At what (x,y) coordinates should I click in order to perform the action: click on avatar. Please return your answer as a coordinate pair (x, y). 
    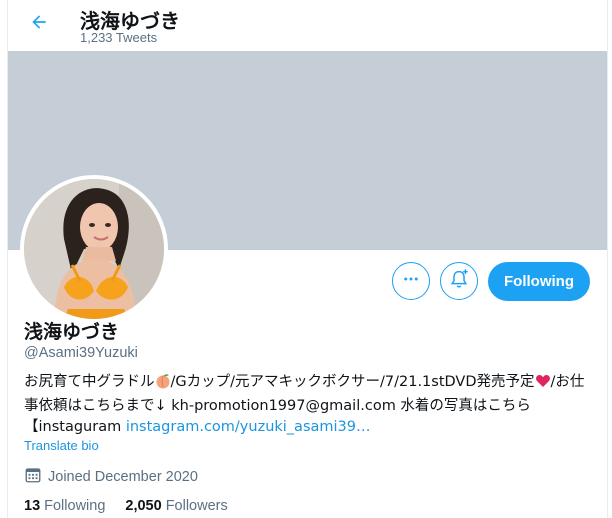
    Looking at the image, I should click on (94, 249).